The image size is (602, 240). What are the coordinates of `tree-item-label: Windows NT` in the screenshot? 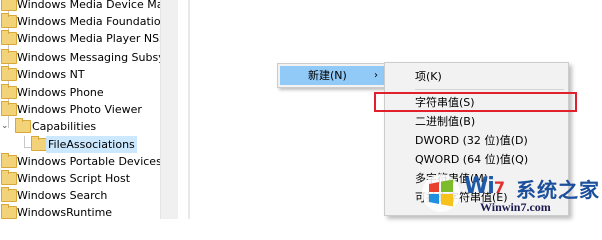 It's located at (51, 74).